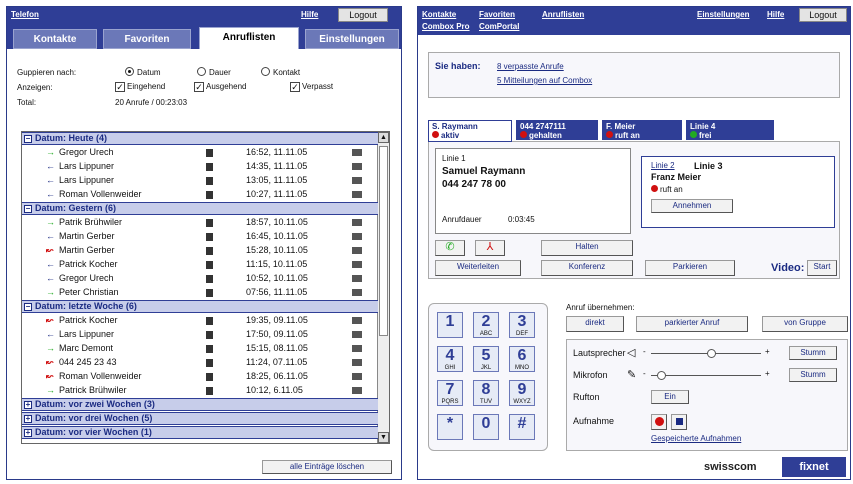  Describe the element at coordinates (200, 152) in the screenshot. I see `call-row: → Gregor Urech 16:52, 11.11.05` at that location.